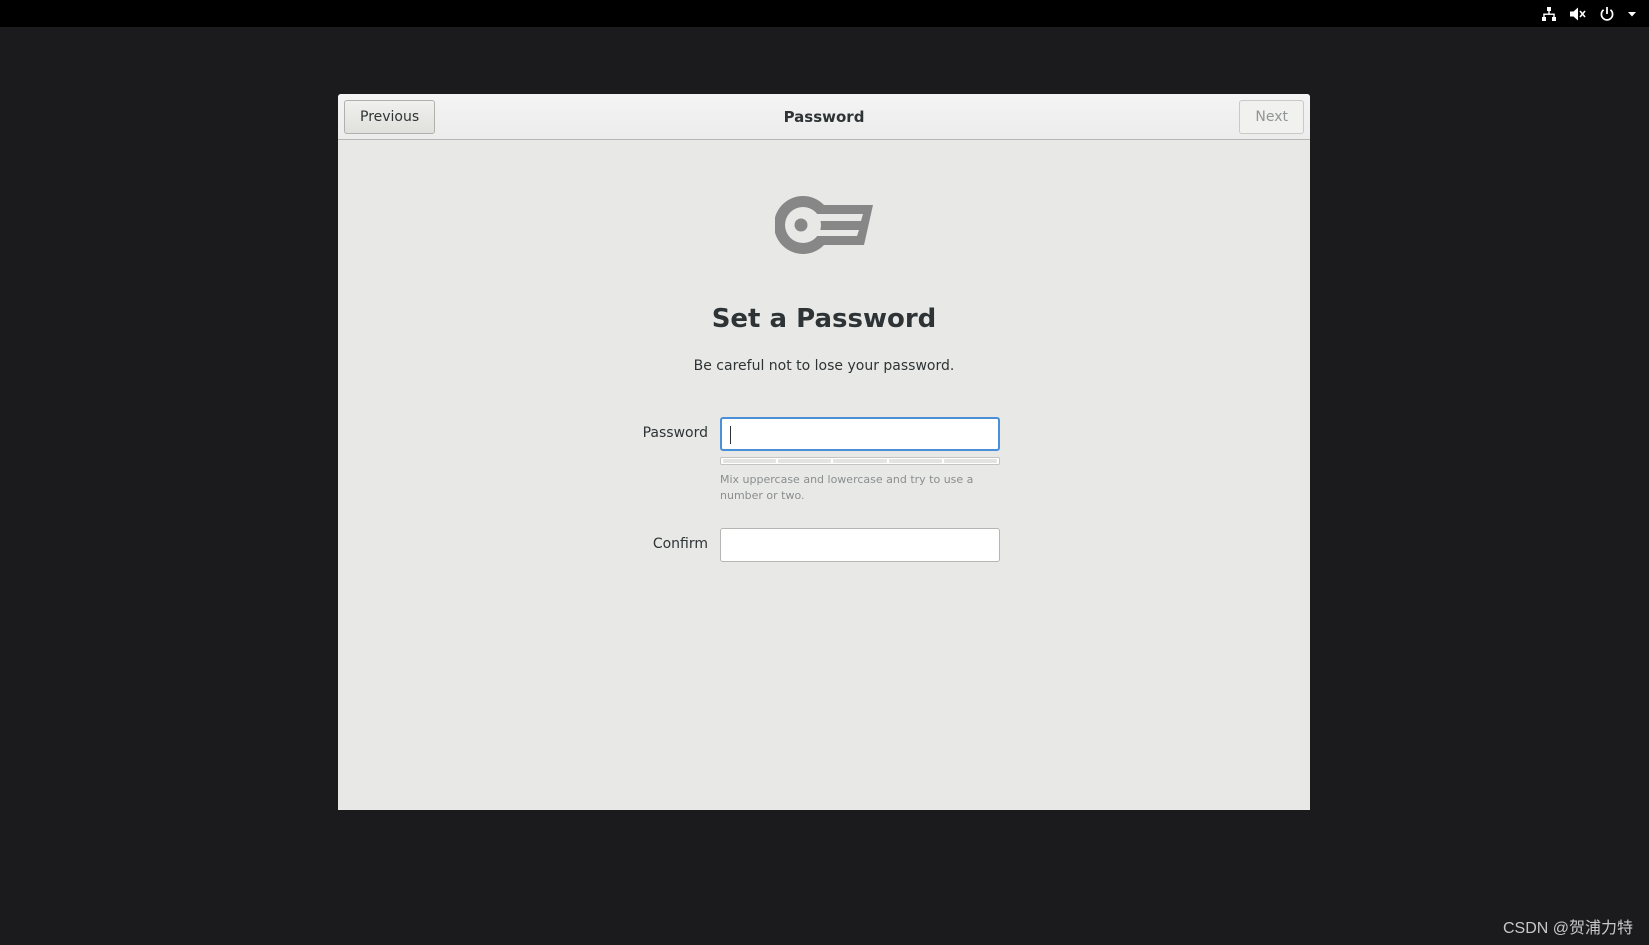 This screenshot has width=1649, height=945. What do you see at coordinates (860, 434) in the screenshot?
I see `password-input` at bounding box center [860, 434].